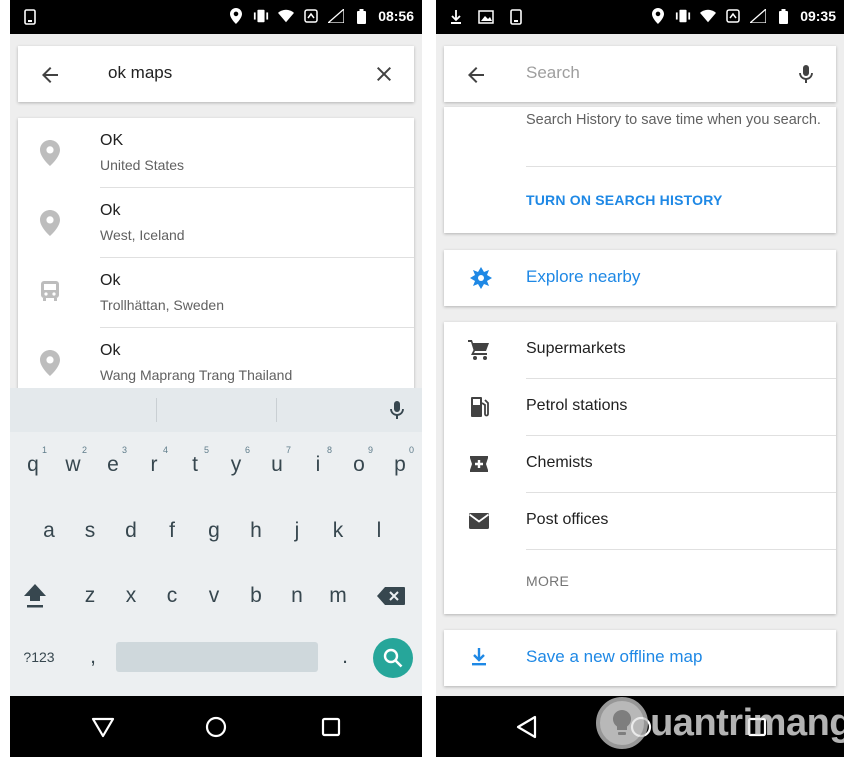  I want to click on key-p: 0p, so click(400, 465).